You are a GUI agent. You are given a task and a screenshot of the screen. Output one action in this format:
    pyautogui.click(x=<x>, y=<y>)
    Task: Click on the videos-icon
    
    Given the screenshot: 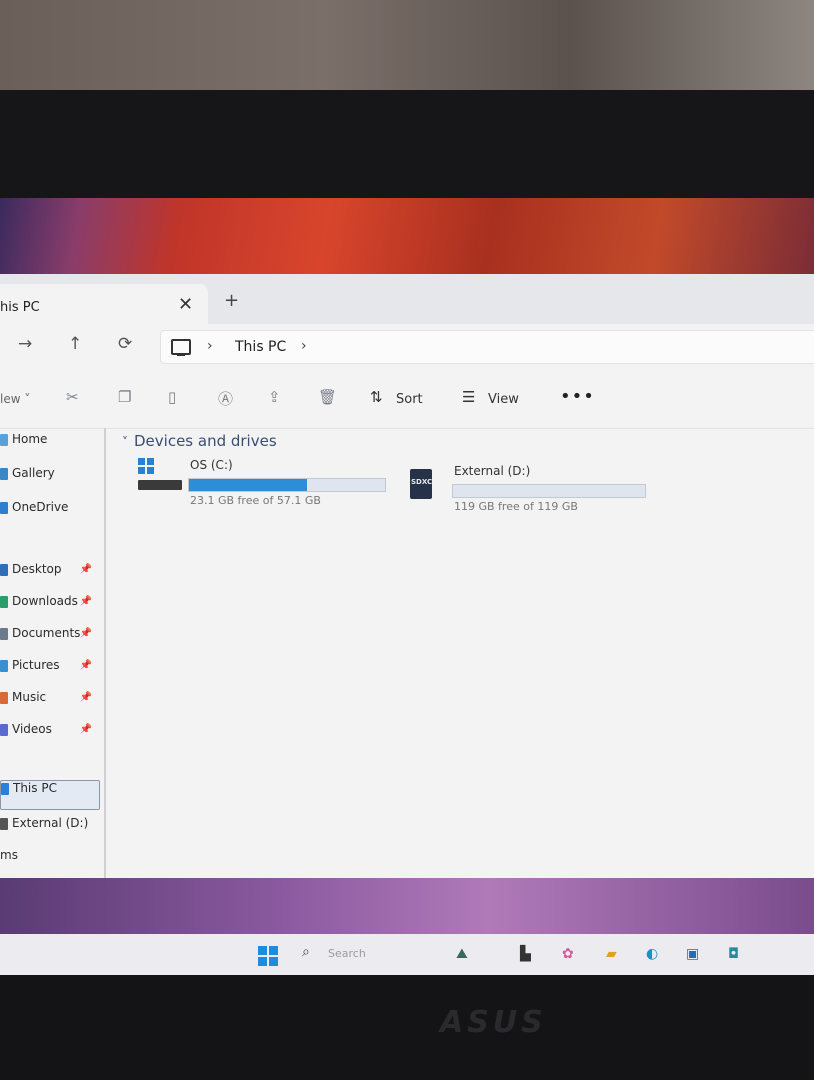 What is the action you would take?
    pyautogui.click(x=4, y=729)
    